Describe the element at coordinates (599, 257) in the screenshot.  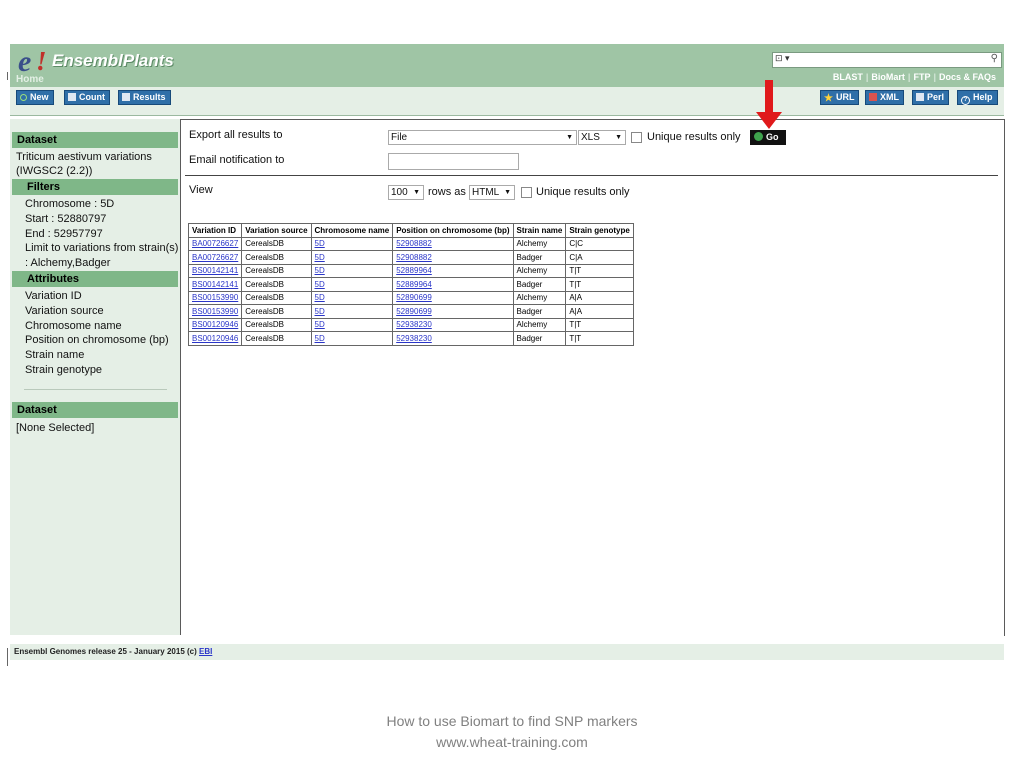
I see `table-cell: C|A` at that location.